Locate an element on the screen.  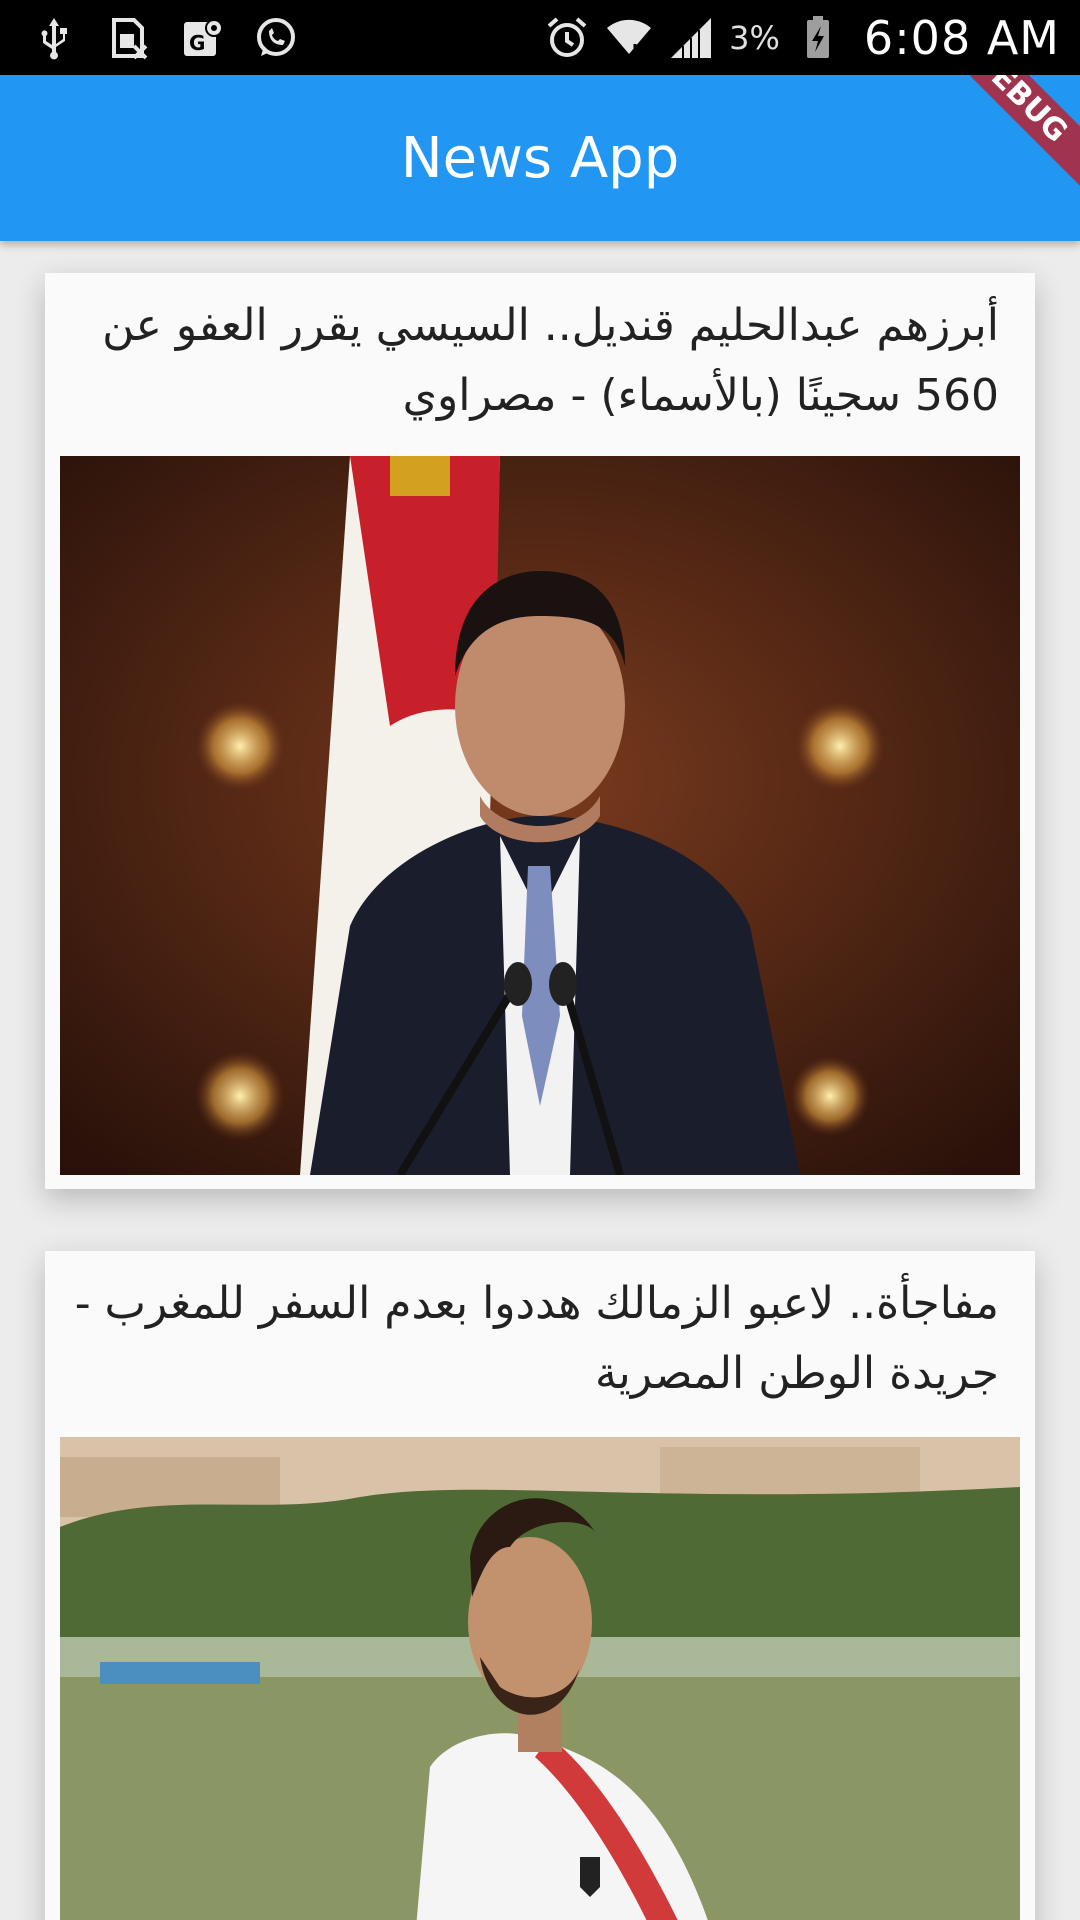
app-bar: News App DEBUG is located at coordinates (540, 158).